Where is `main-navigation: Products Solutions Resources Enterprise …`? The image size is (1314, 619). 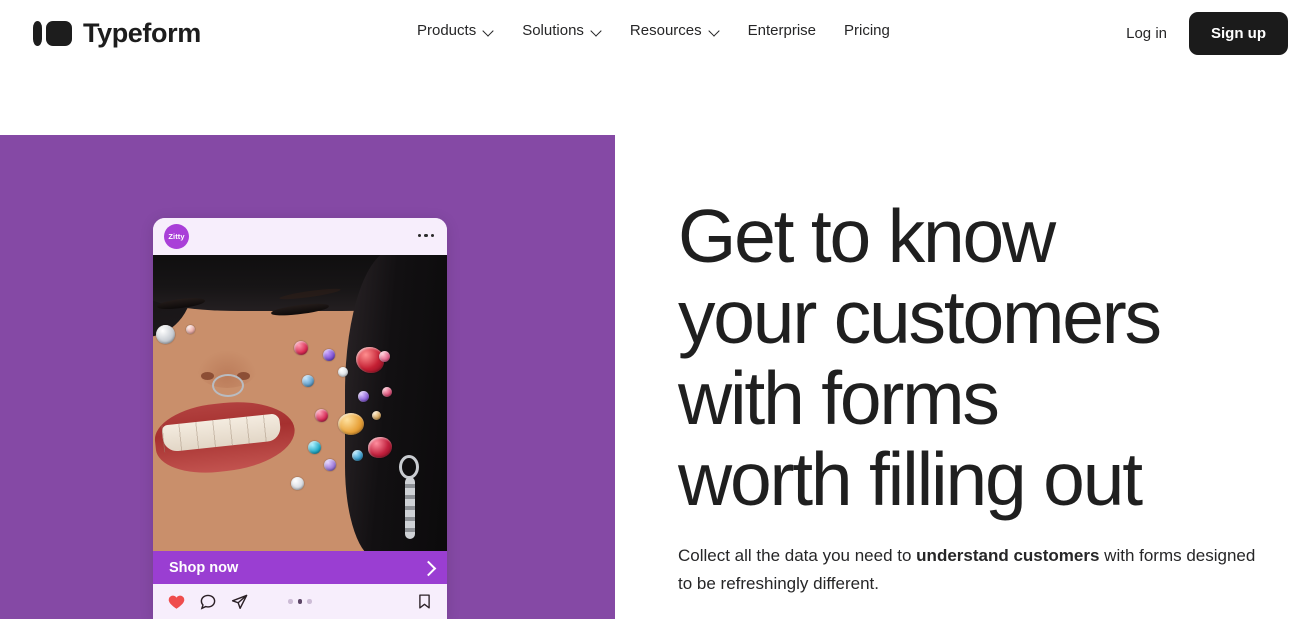
main-navigation: Products Solutions Resources Enterprise … is located at coordinates (653, 30).